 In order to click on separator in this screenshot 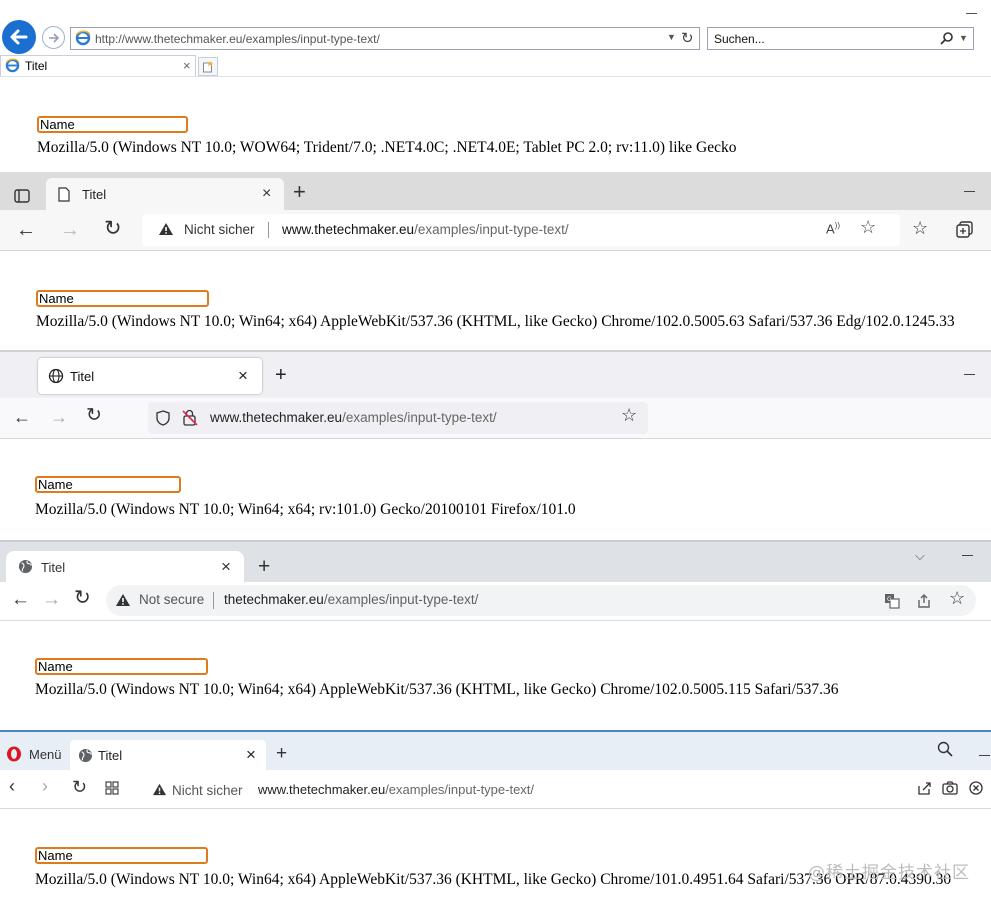, I will do `click(213, 600)`.